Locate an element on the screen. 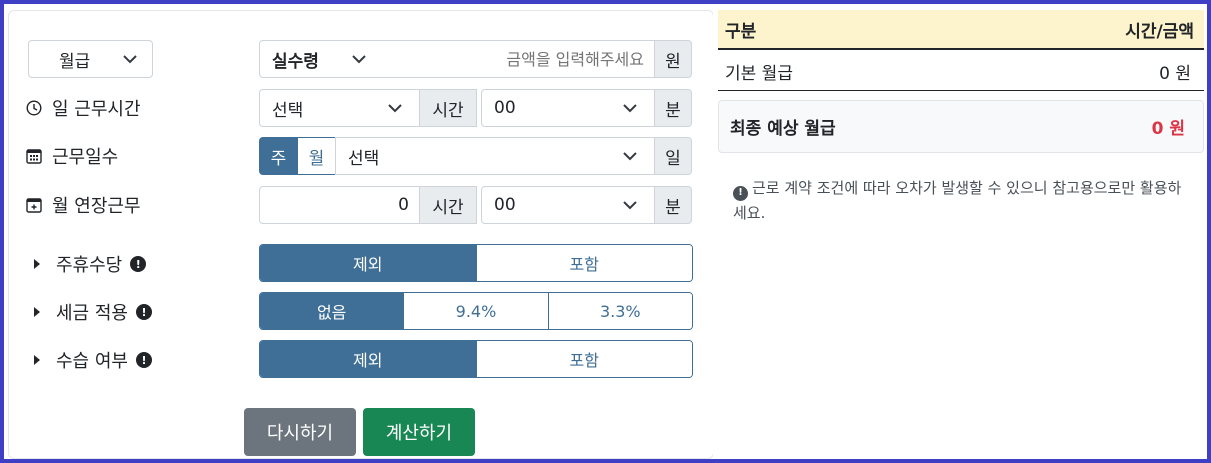  holiday-pay-segment: 제외 포함 is located at coordinates (476, 263).